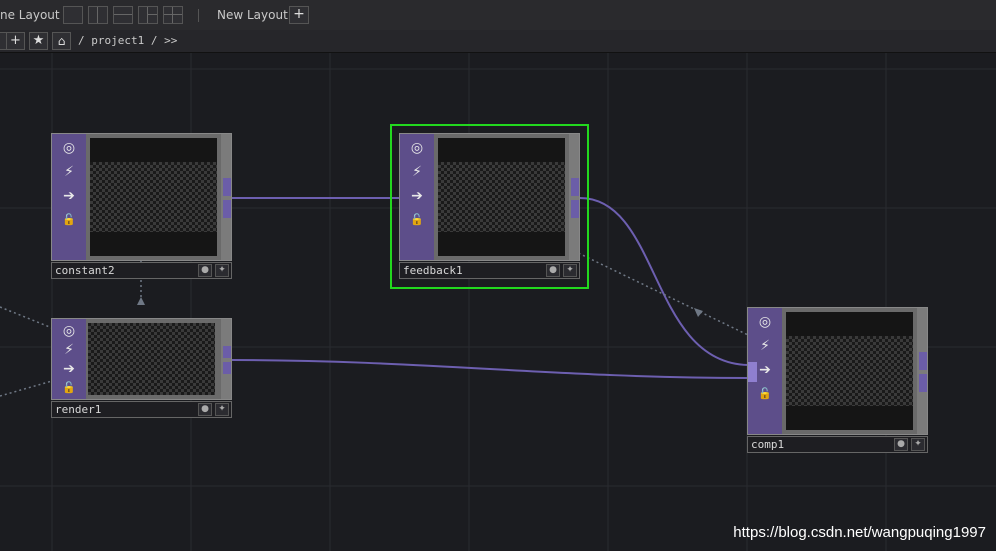  Describe the element at coordinates (26, 317) in the screenshot. I see `ref-external-render1-a` at that location.